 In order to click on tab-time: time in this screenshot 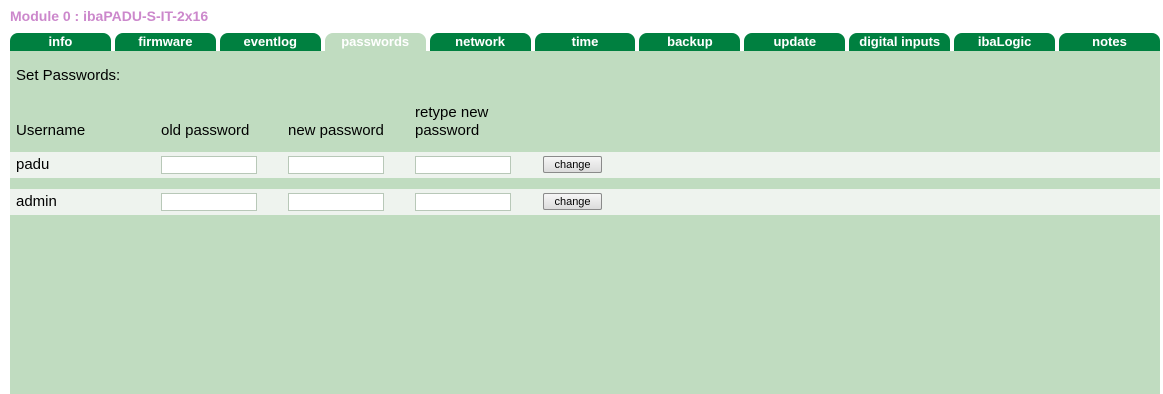, I will do `click(585, 42)`.